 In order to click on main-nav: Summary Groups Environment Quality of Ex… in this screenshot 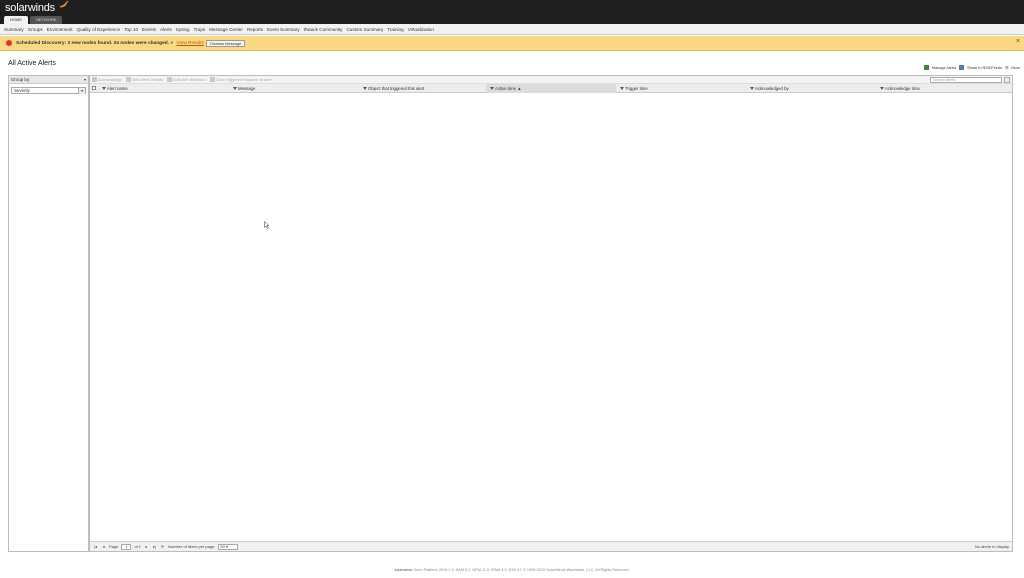, I will do `click(512, 29)`.